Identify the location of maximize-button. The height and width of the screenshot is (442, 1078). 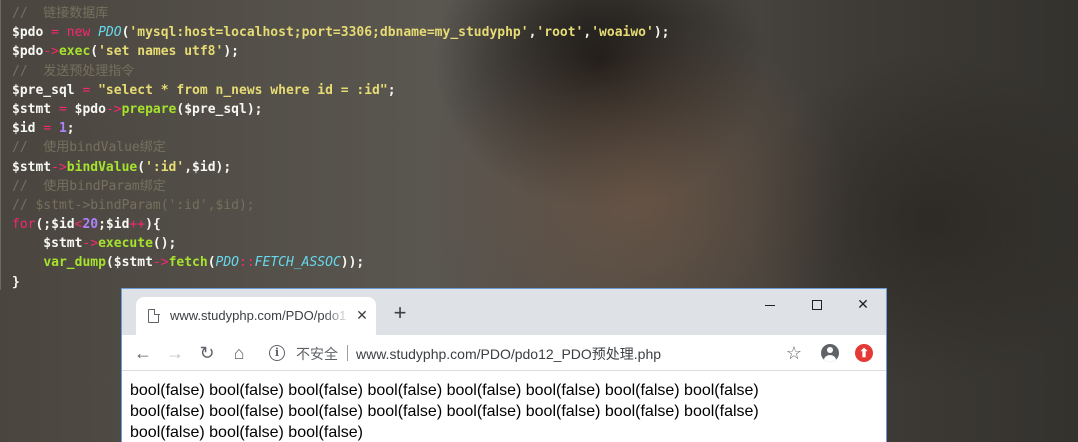
(817, 304).